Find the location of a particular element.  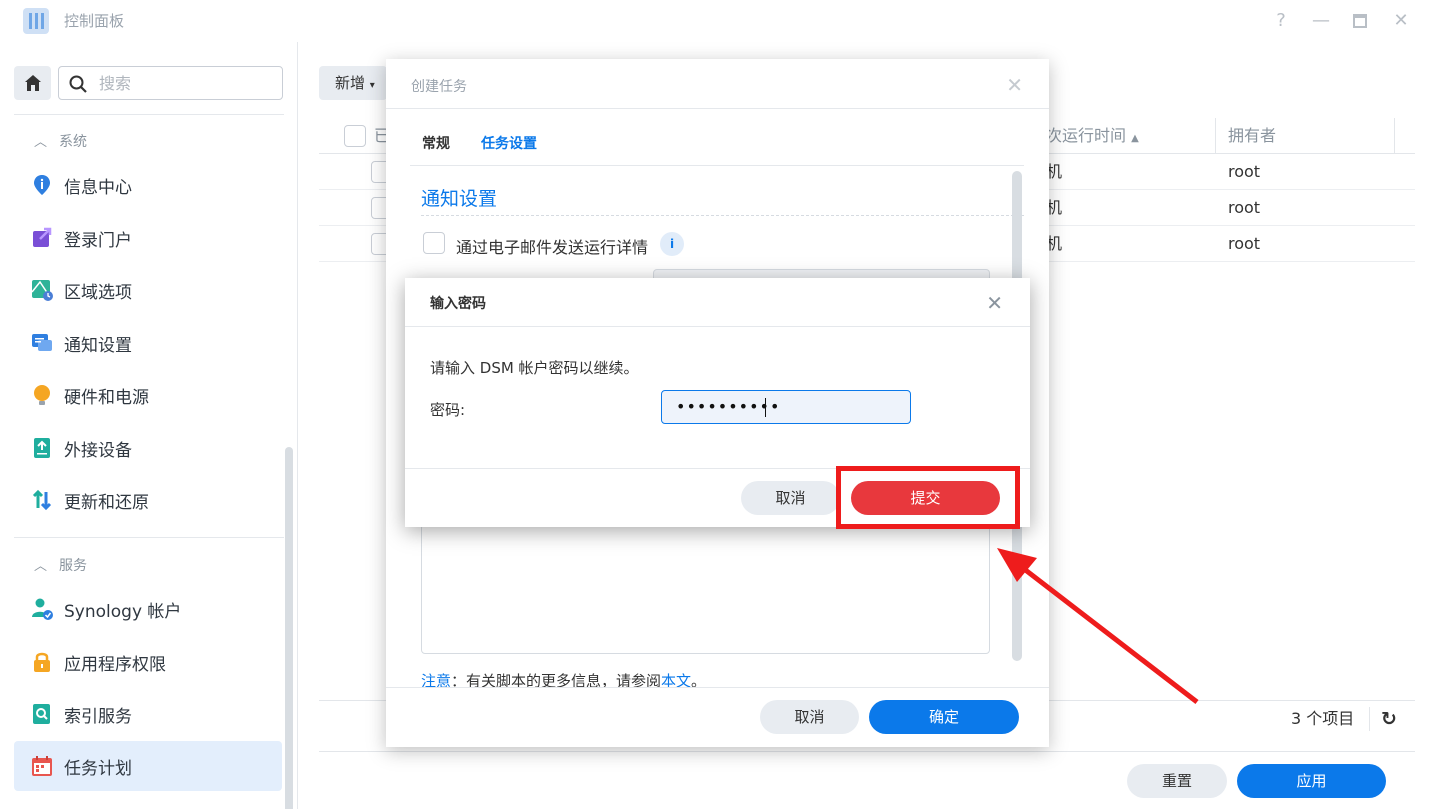

sidebar-item-label: 区域选项 is located at coordinates (98, 292).